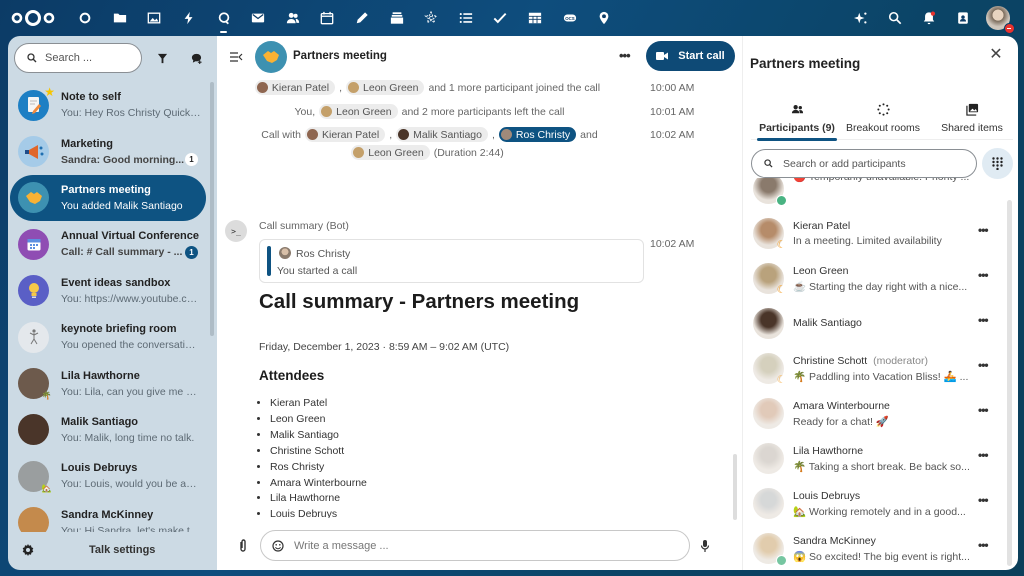 The height and width of the screenshot is (576, 1024). What do you see at coordinates (236, 57) in the screenshot?
I see `toggle-navigation-icon` at bounding box center [236, 57].